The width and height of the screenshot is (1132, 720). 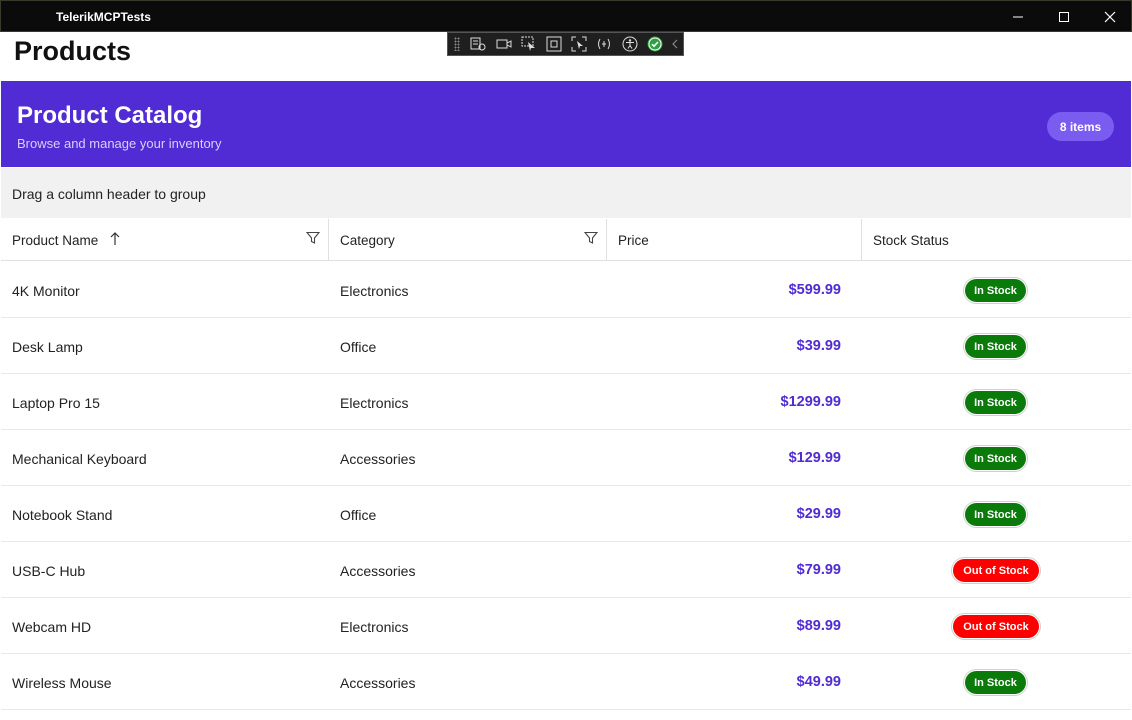 I want to click on price-cell: $79.99, so click(x=818, y=570).